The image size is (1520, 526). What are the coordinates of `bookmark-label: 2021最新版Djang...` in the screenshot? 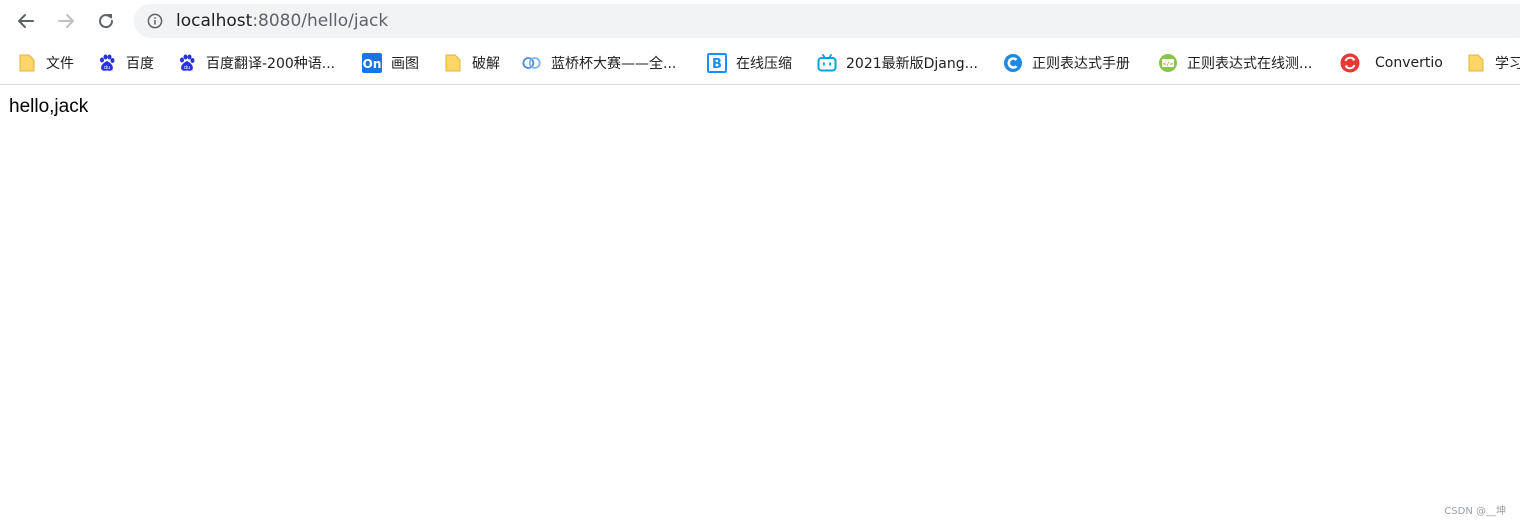 It's located at (912, 64).